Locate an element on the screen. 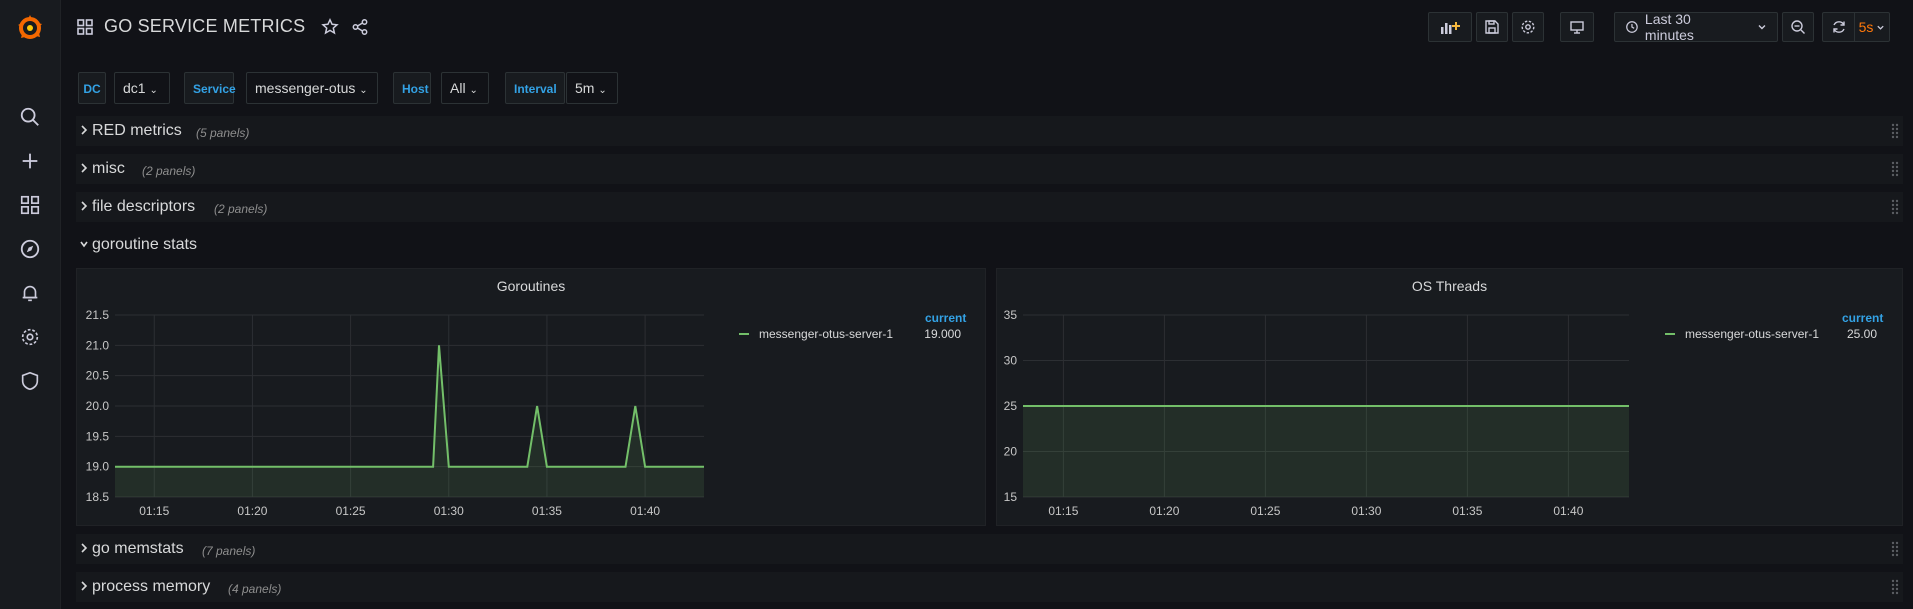  x-tick-label: 01:20 is located at coordinates (1164, 511).